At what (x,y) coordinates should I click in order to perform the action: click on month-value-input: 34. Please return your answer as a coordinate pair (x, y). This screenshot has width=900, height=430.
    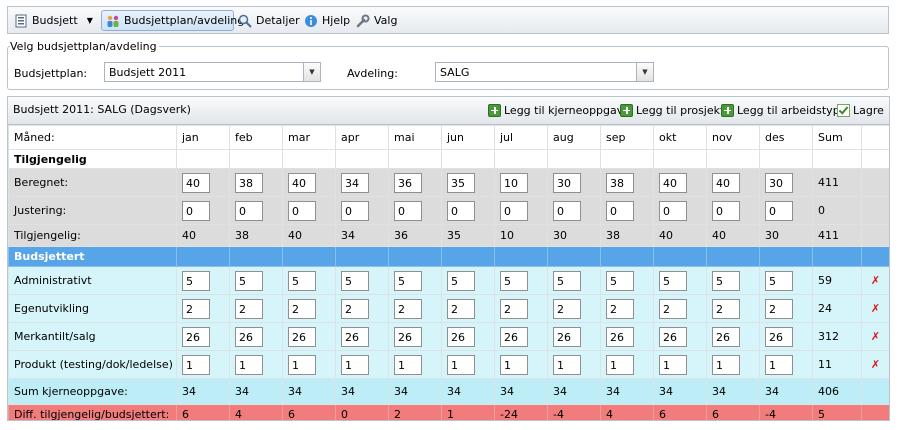
    Looking at the image, I should click on (355, 182).